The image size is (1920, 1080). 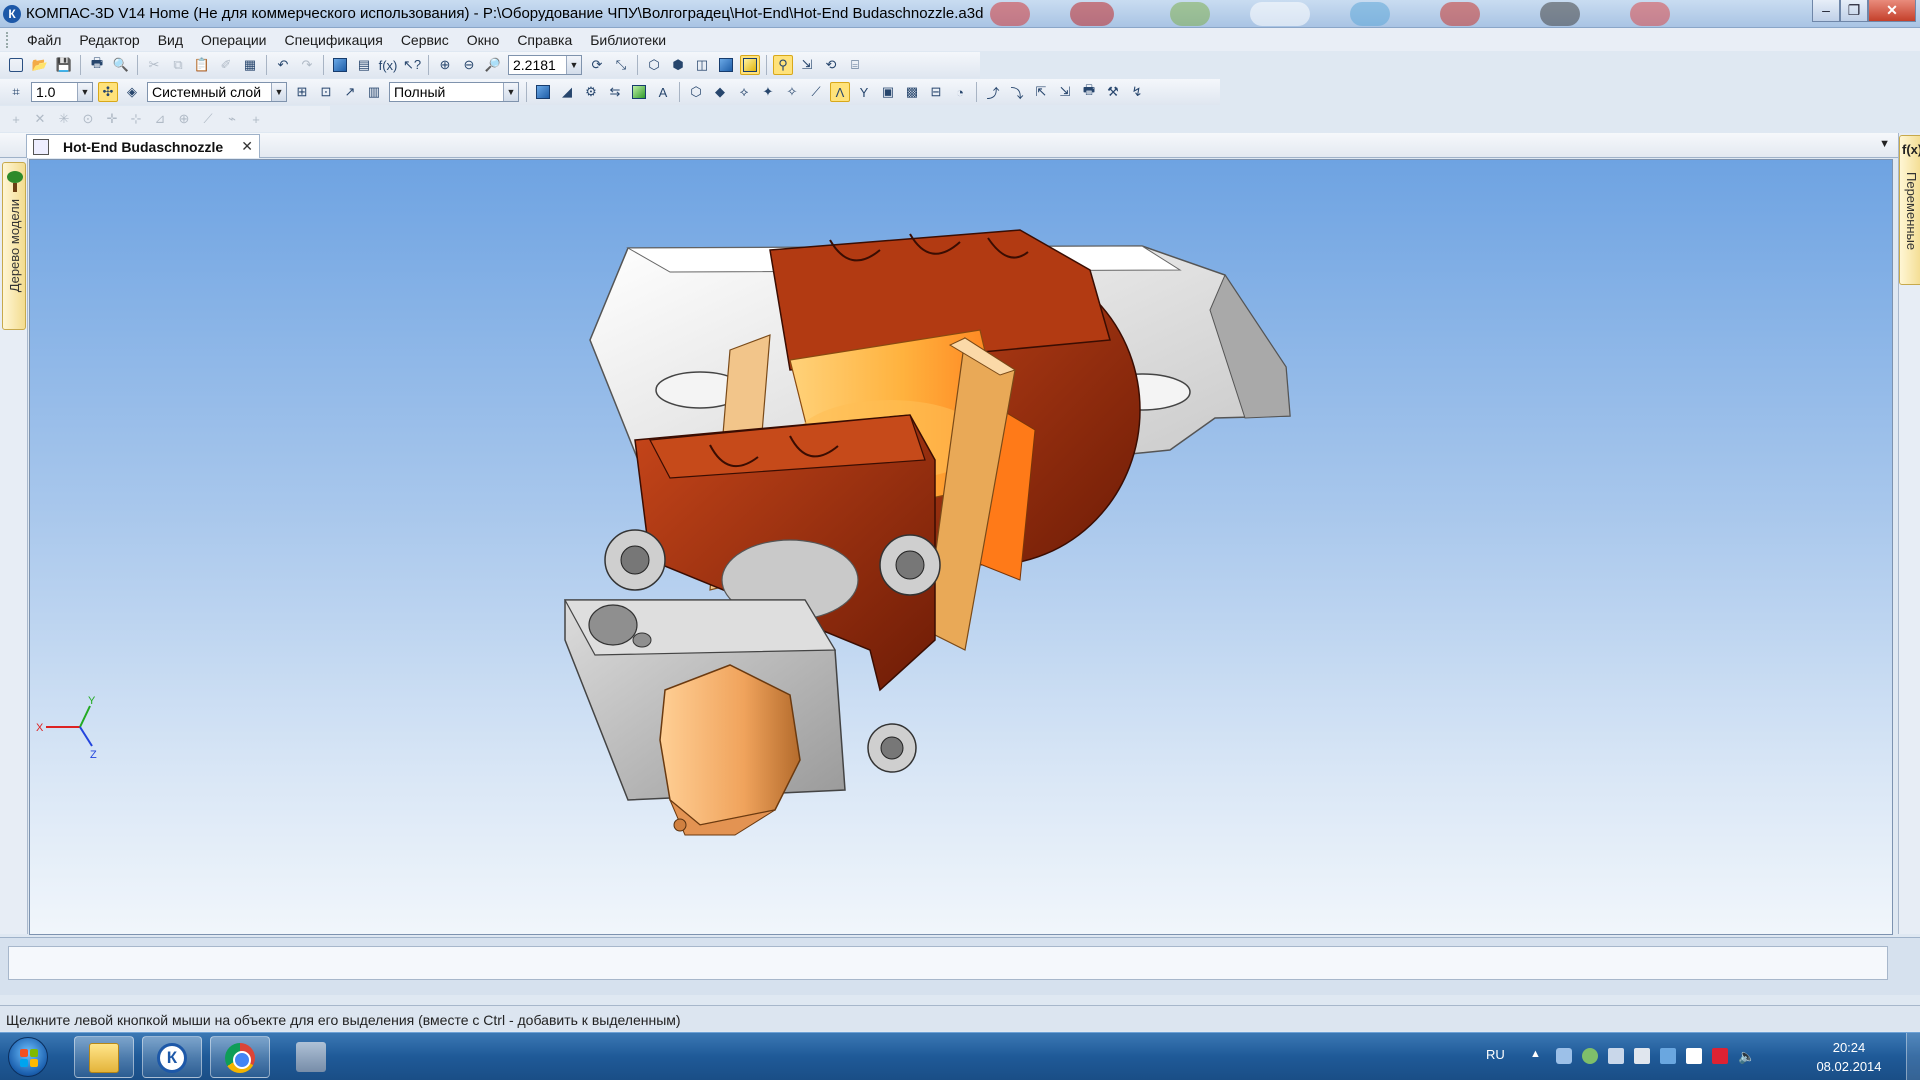 What do you see at coordinates (14, 246) in the screenshot?
I see `model-tree-tab: Дерево модели` at bounding box center [14, 246].